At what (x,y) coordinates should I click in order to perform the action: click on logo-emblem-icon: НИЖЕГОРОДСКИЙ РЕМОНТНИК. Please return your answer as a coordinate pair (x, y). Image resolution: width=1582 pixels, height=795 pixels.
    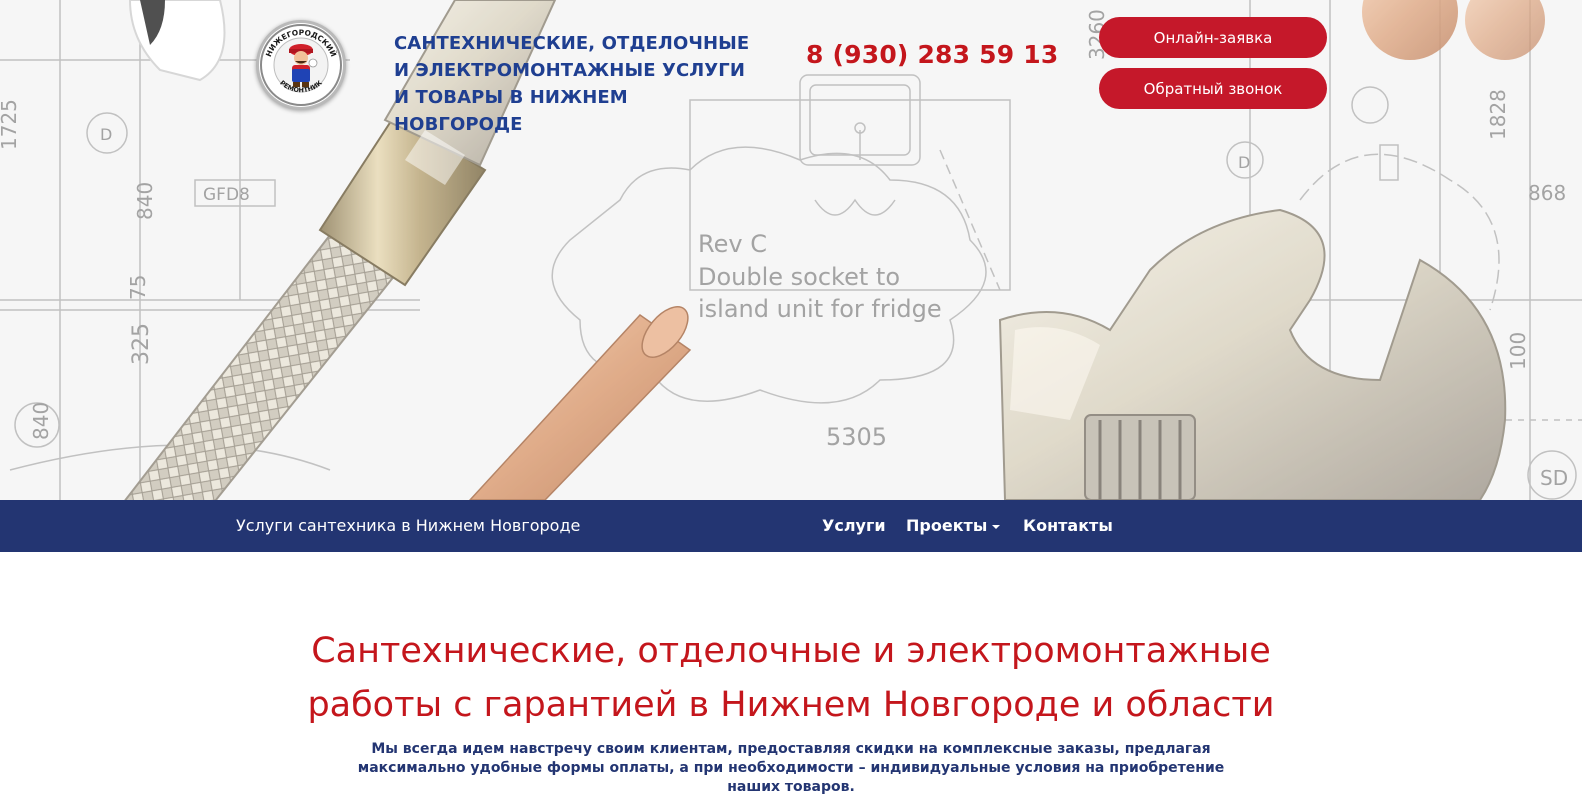
    Looking at the image, I should click on (301, 65).